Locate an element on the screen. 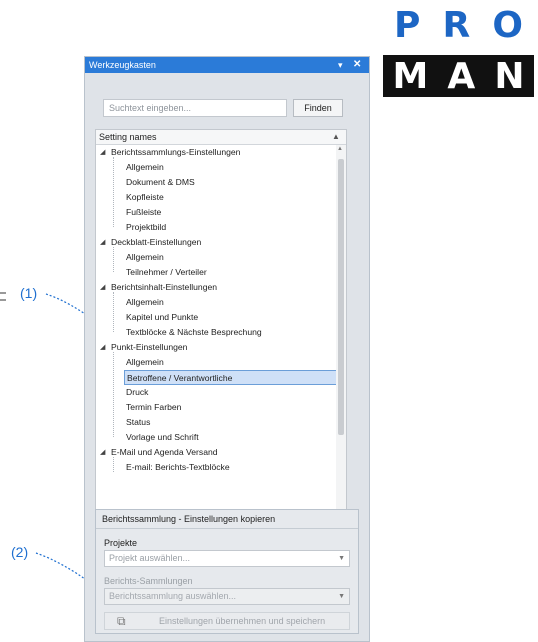  tree-item-selected: Betroffene / Verantwortliche is located at coordinates (235, 377).